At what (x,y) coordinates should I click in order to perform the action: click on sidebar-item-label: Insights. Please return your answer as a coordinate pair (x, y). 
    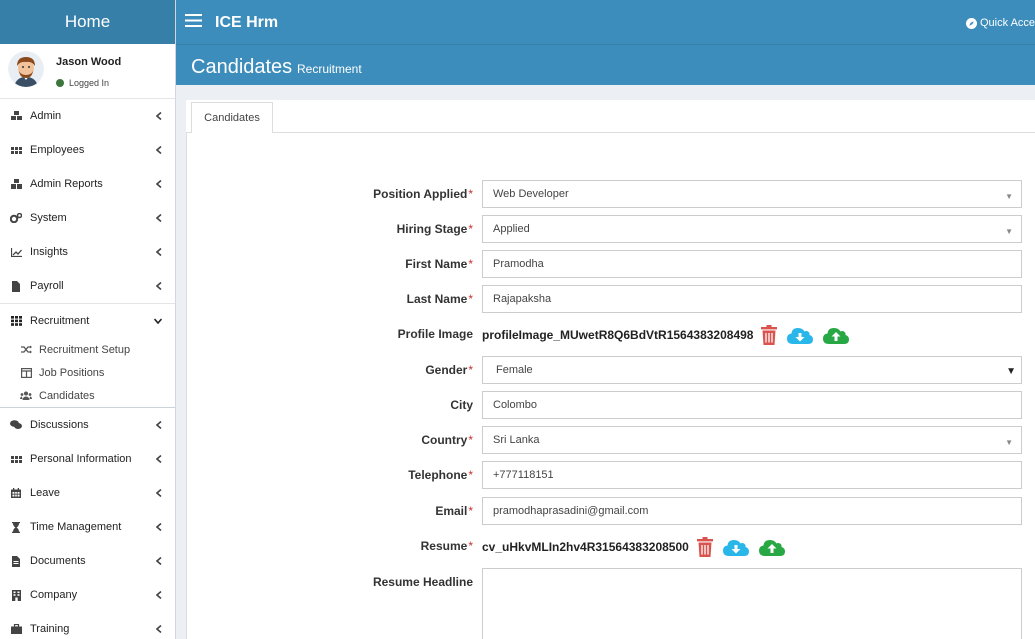
    Looking at the image, I should click on (49, 252).